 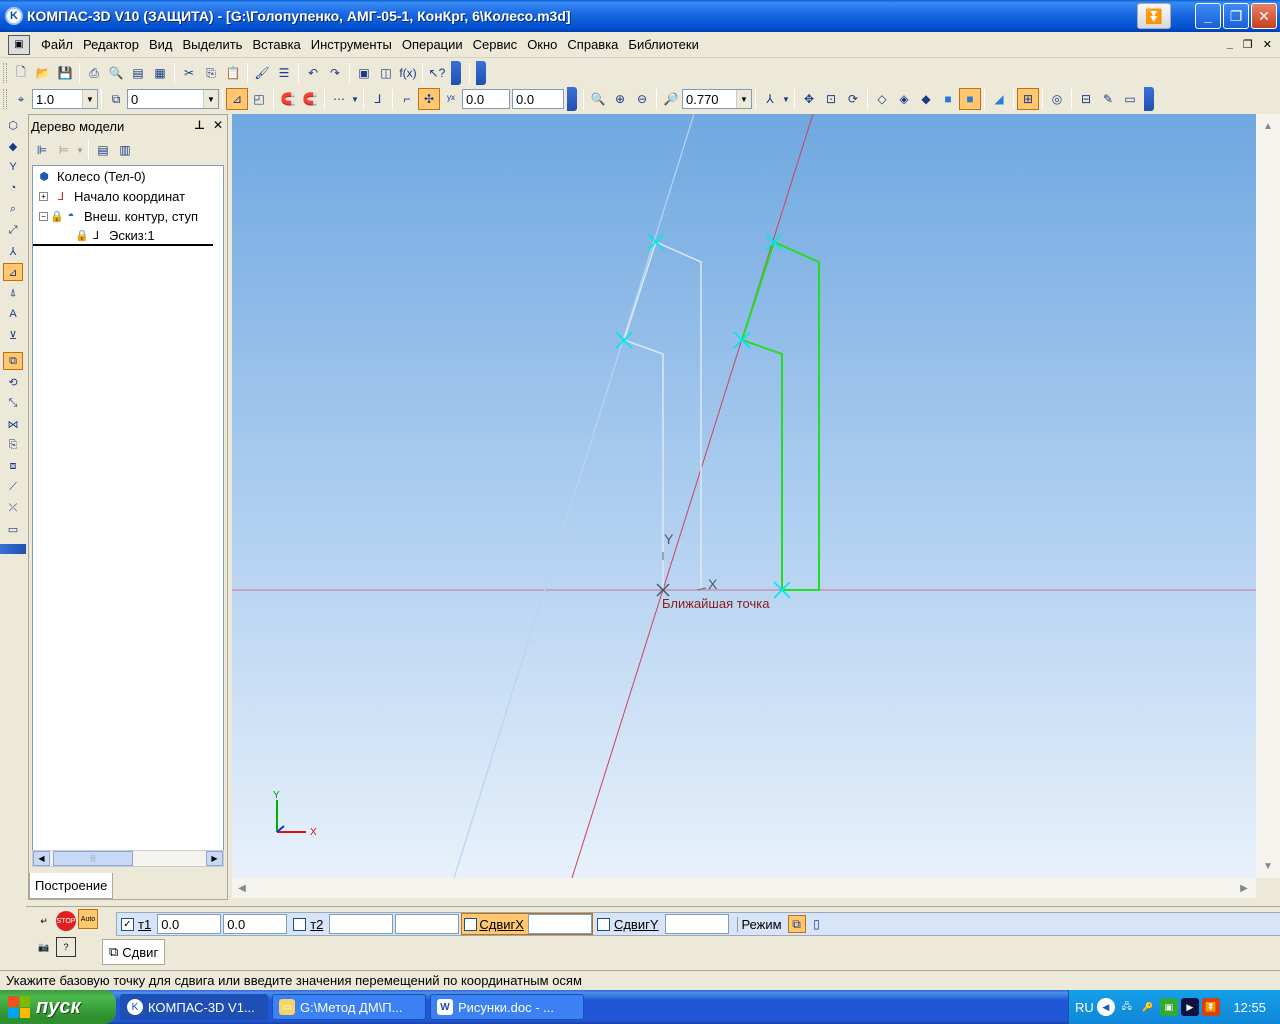 What do you see at coordinates (13, 251) in the screenshot?
I see `tool-icon-7: ⅄` at bounding box center [13, 251].